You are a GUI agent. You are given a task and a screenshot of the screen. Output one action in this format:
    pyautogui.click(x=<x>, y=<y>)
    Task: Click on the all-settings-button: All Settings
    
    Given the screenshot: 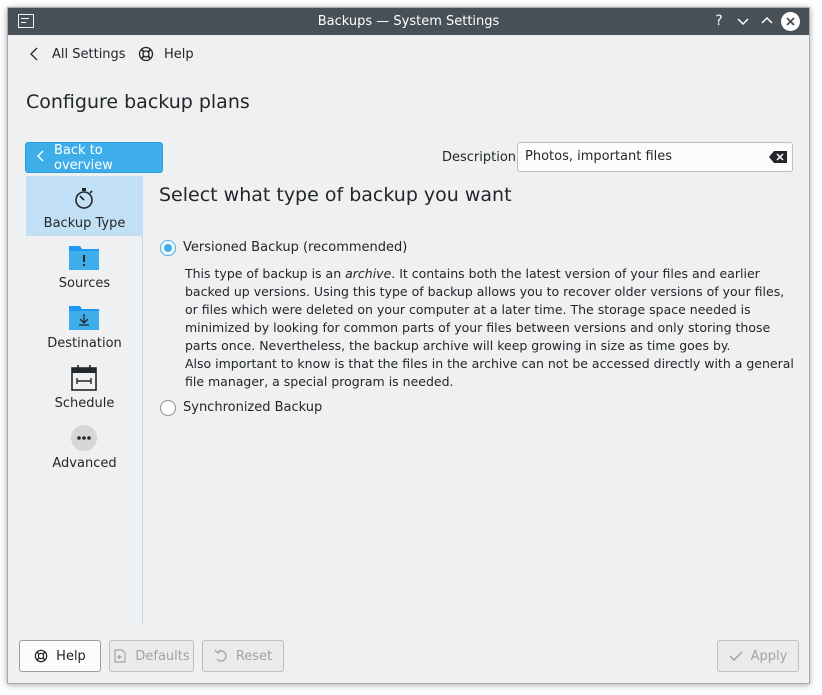 What is the action you would take?
    pyautogui.click(x=76, y=54)
    